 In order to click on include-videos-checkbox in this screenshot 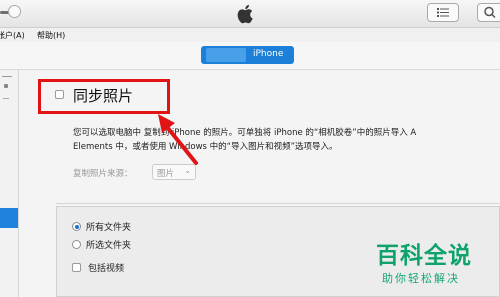, I will do `click(76, 267)`.